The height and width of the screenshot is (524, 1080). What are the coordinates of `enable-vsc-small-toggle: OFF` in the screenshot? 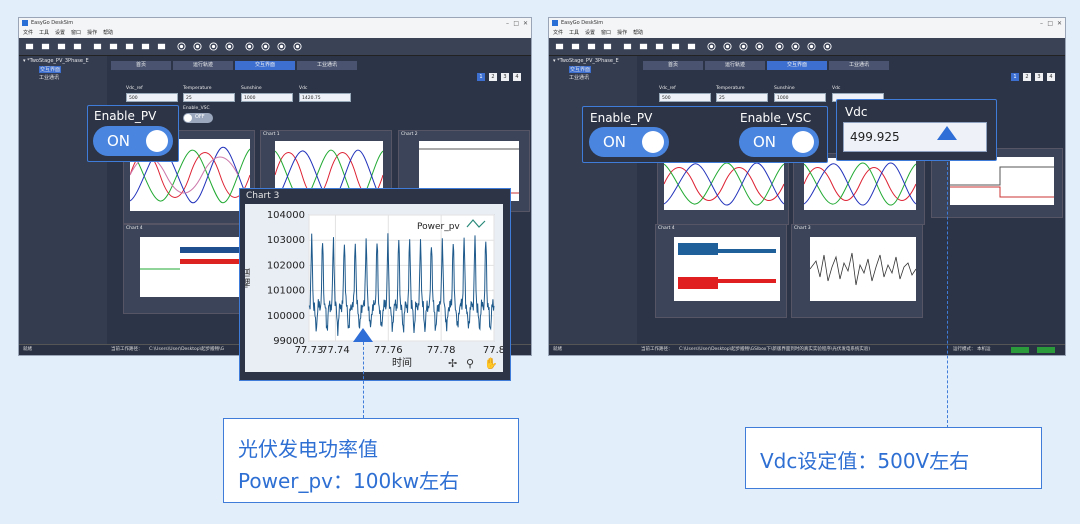 It's located at (198, 118).